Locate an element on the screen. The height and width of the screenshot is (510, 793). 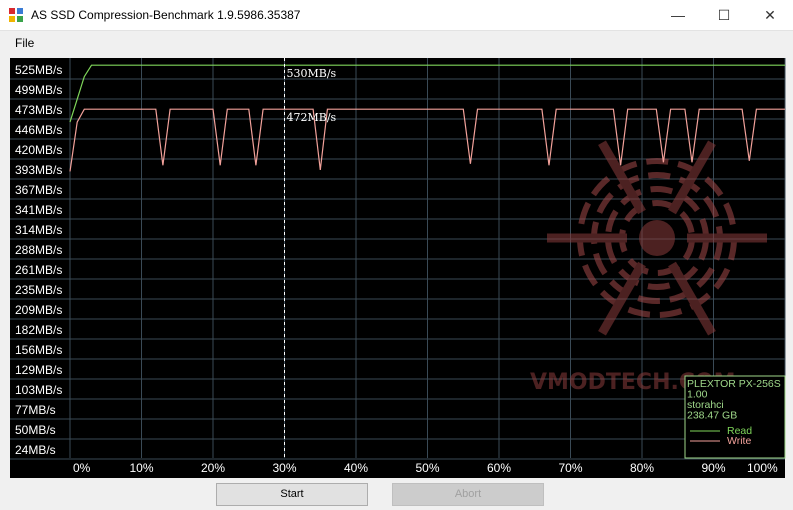
y-tick-label: 129MB/s is located at coordinates (38, 370).